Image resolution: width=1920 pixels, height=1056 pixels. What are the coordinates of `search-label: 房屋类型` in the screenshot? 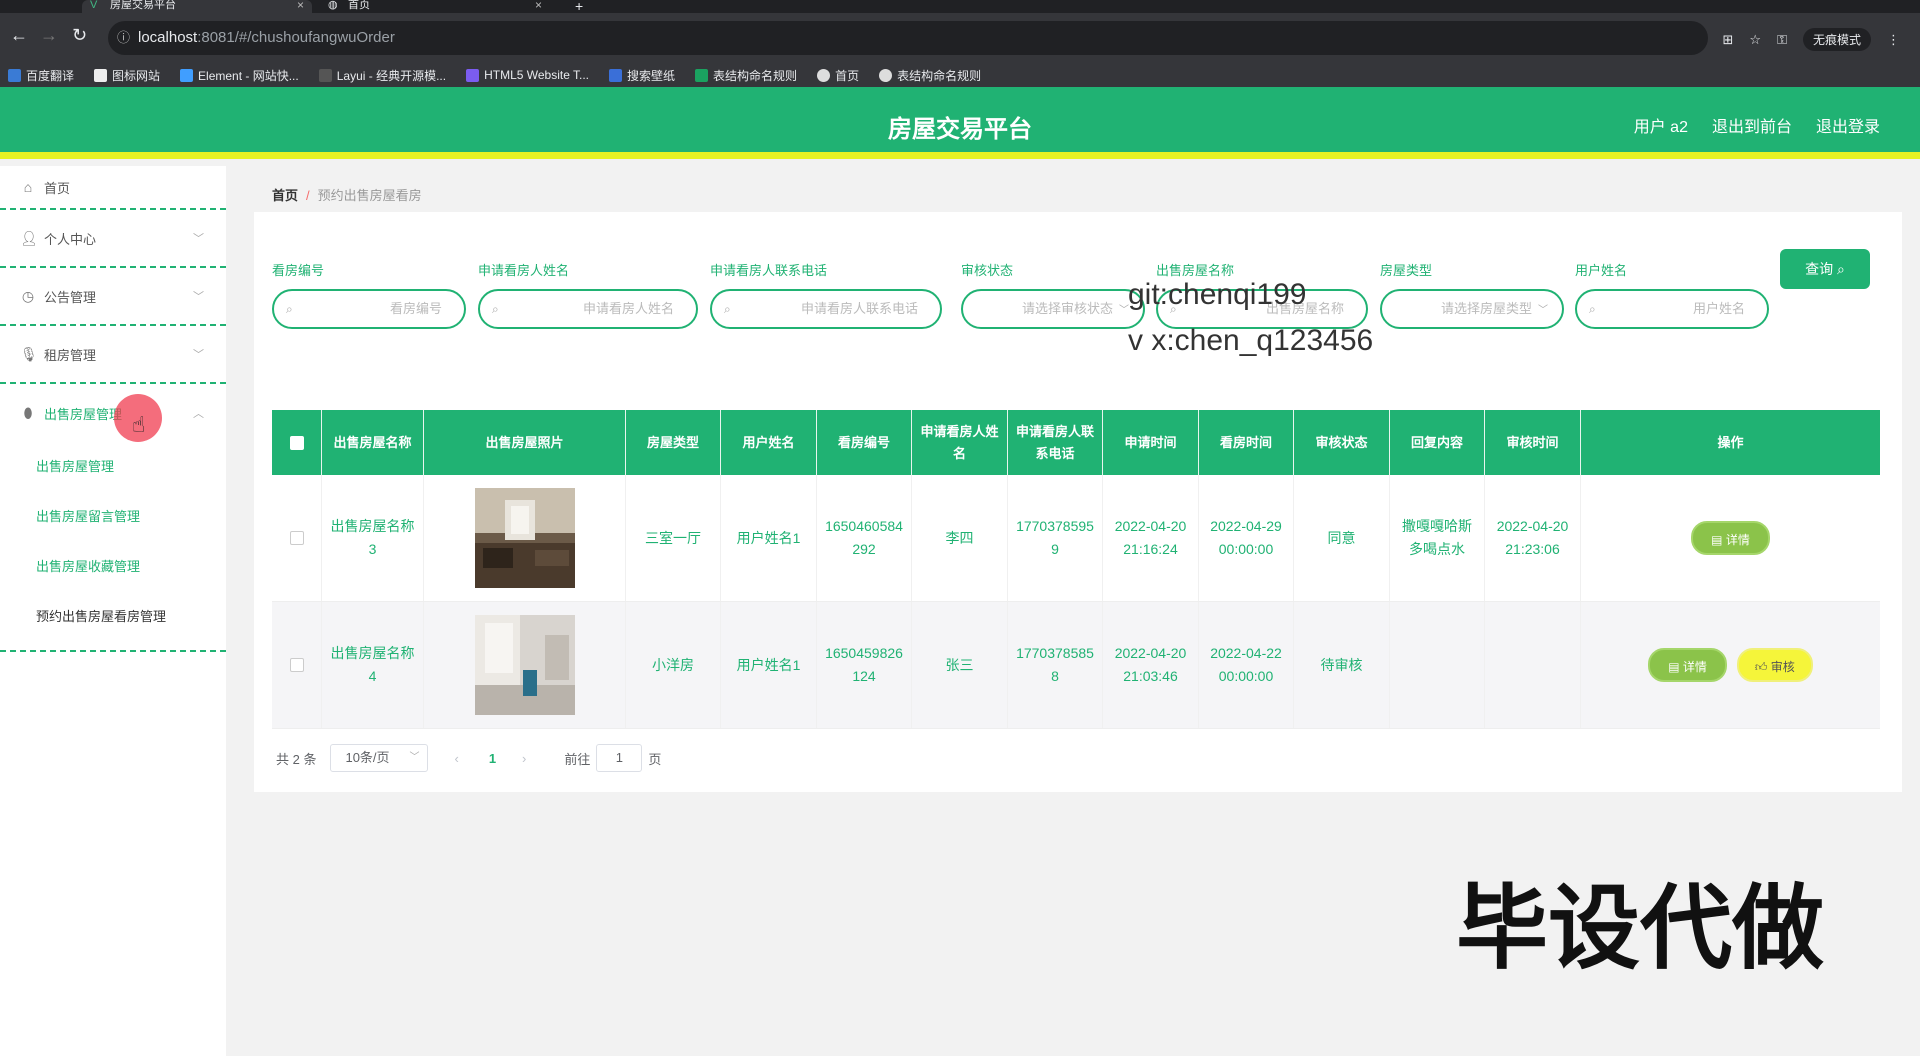 It's located at (1406, 270).